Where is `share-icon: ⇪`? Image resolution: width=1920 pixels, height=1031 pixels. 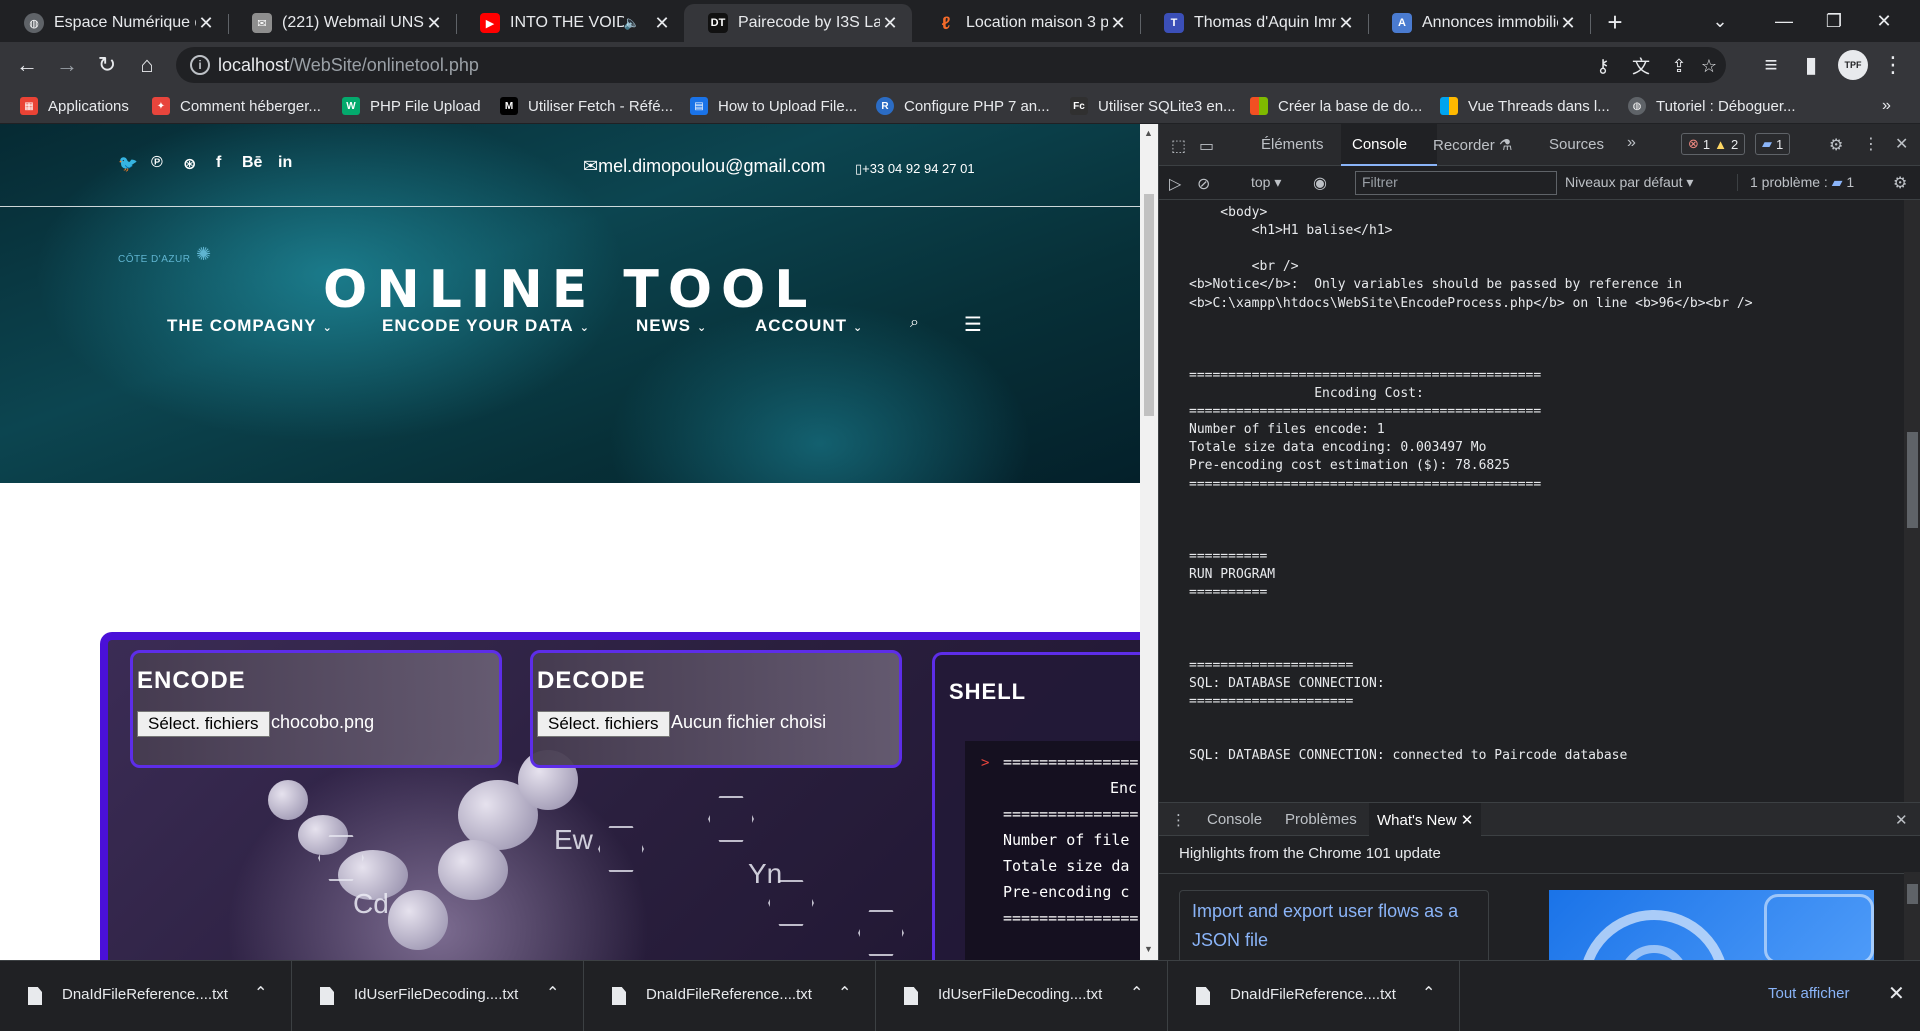
share-icon: ⇪ is located at coordinates (1679, 66).